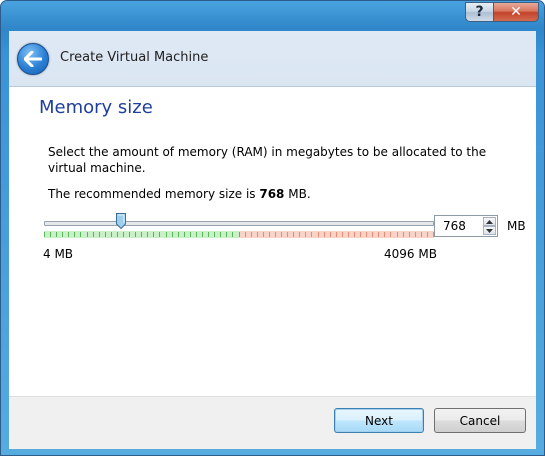  Describe the element at coordinates (516, 12) in the screenshot. I see `close-button: ✕` at that location.